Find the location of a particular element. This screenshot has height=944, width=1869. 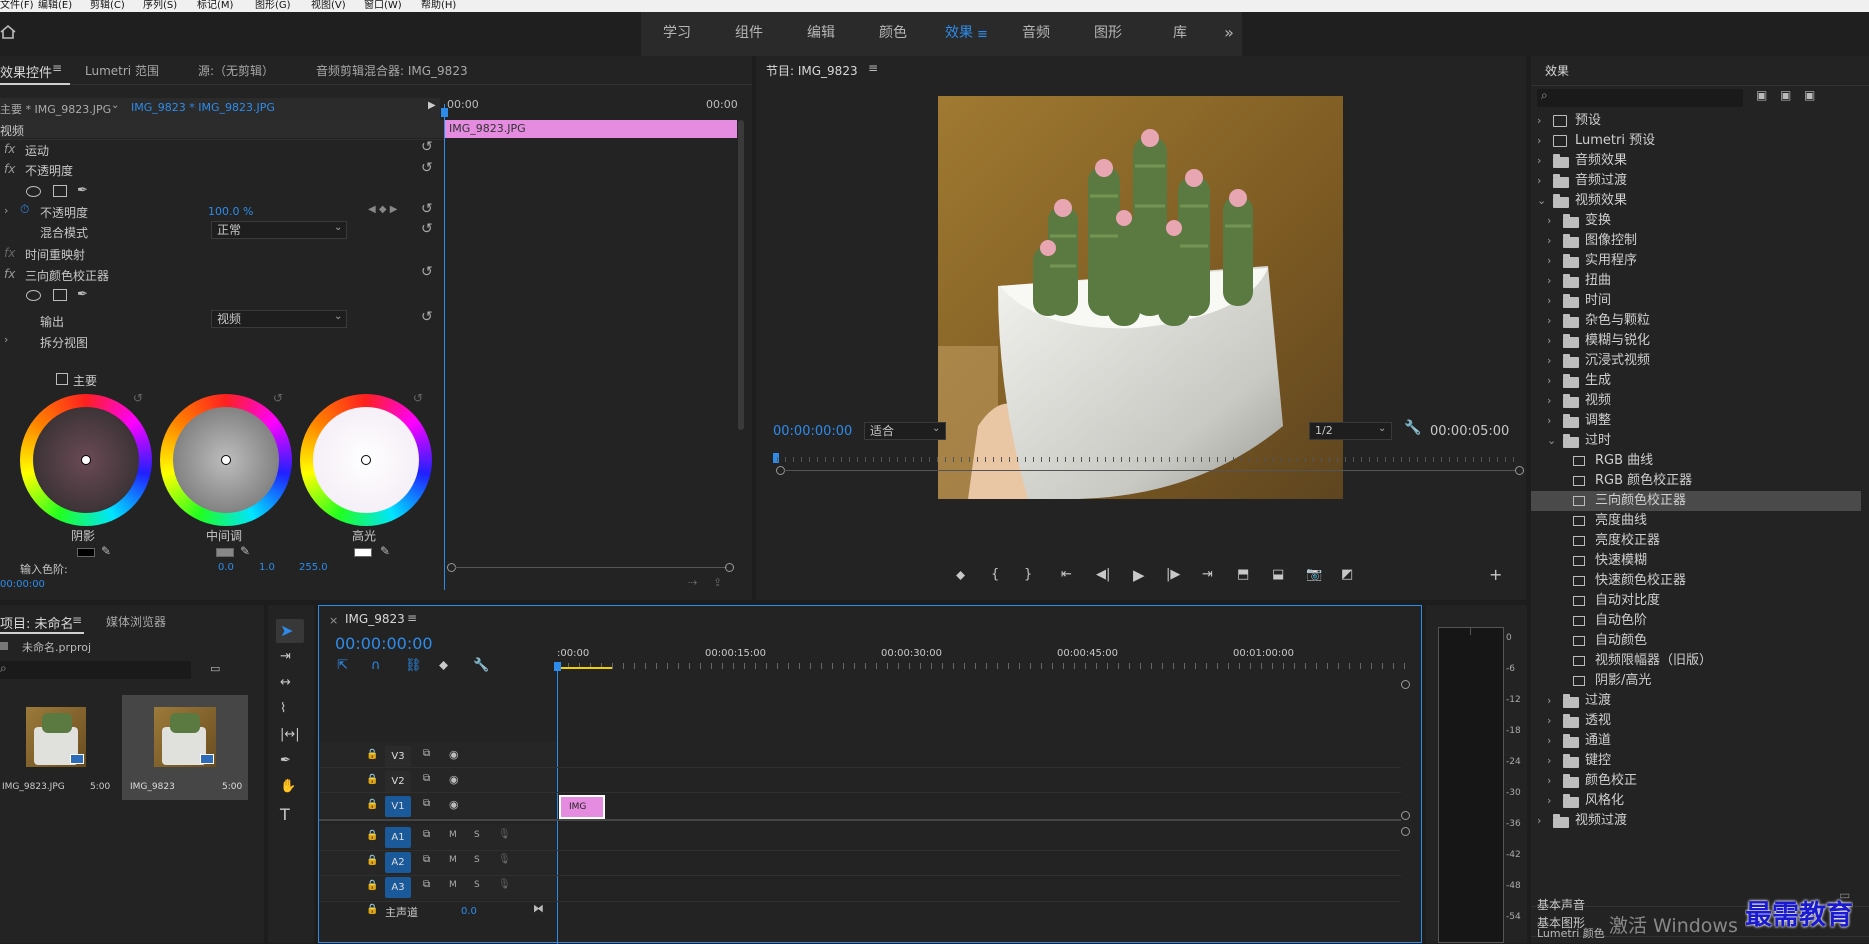

camera-icon: 📷 is located at coordinates (1314, 574).